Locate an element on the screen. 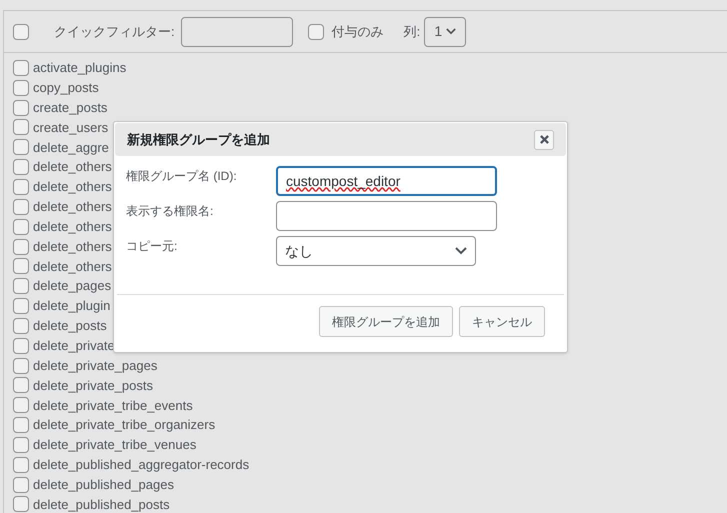  capability-label: delete_pages is located at coordinates (72, 286).